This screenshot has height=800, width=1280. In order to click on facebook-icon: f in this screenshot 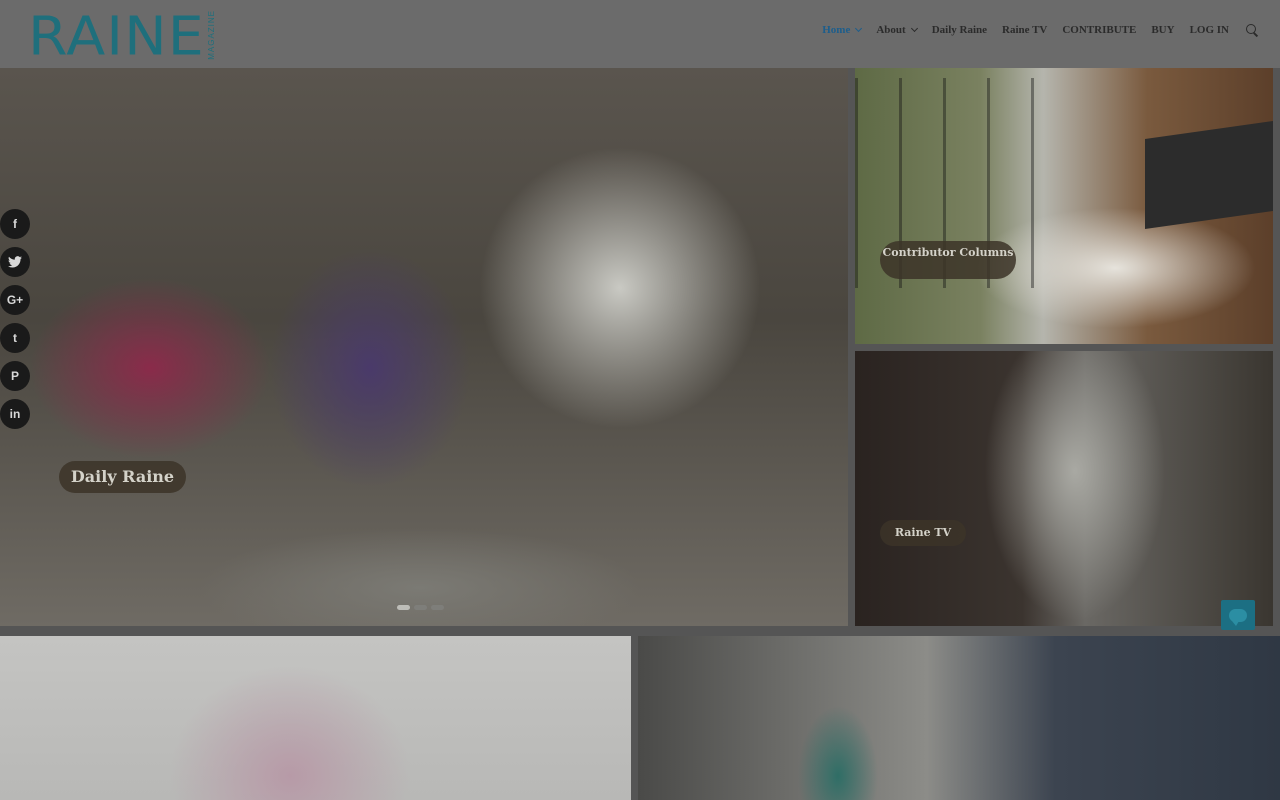, I will do `click(15, 224)`.